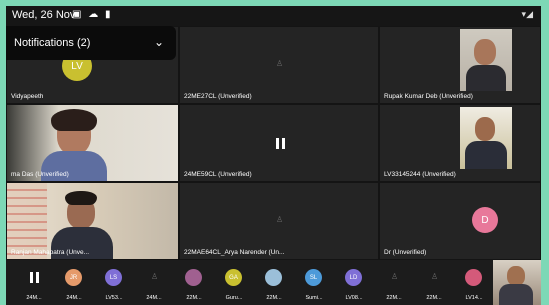  I want to click on participant-tile: ma Das (Unverified), so click(92, 143).